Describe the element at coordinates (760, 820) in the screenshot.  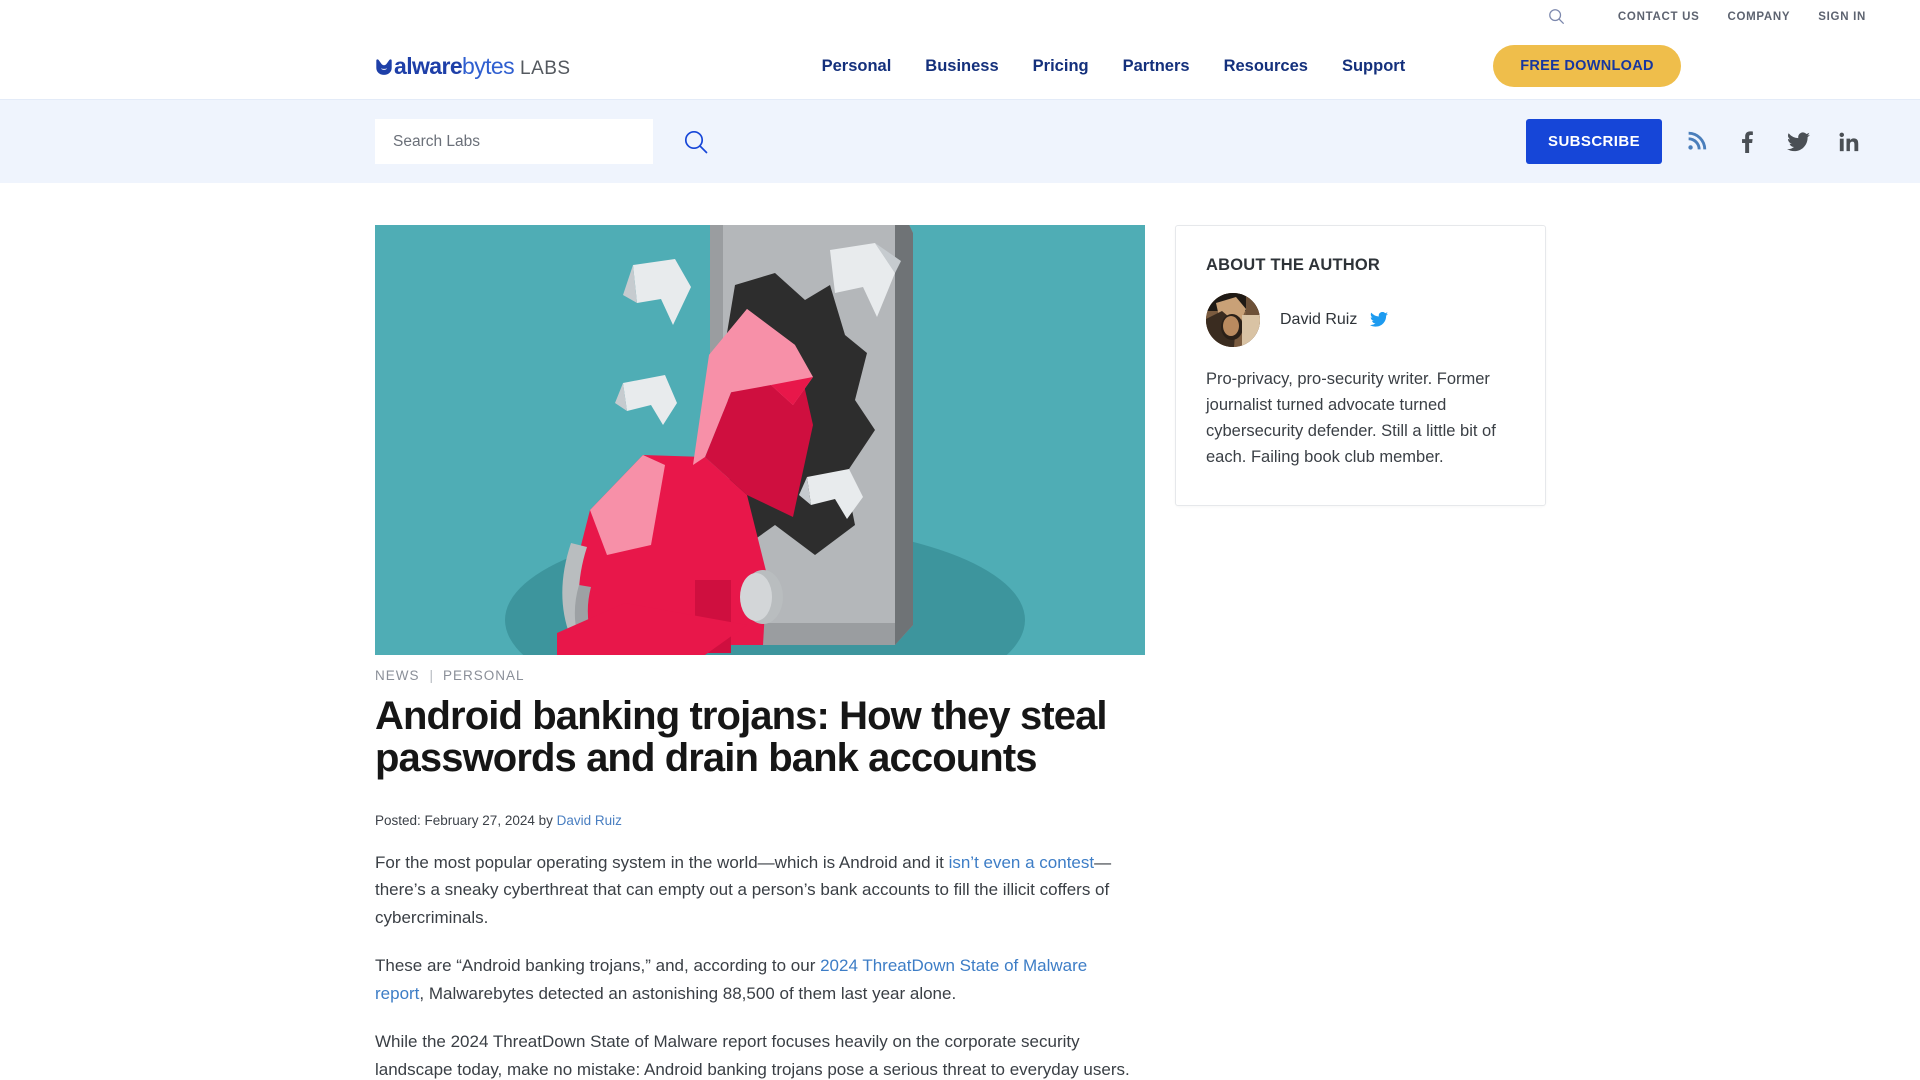
I see `article-byline: Posted: February 27, 2024 by David Ruiz` at that location.